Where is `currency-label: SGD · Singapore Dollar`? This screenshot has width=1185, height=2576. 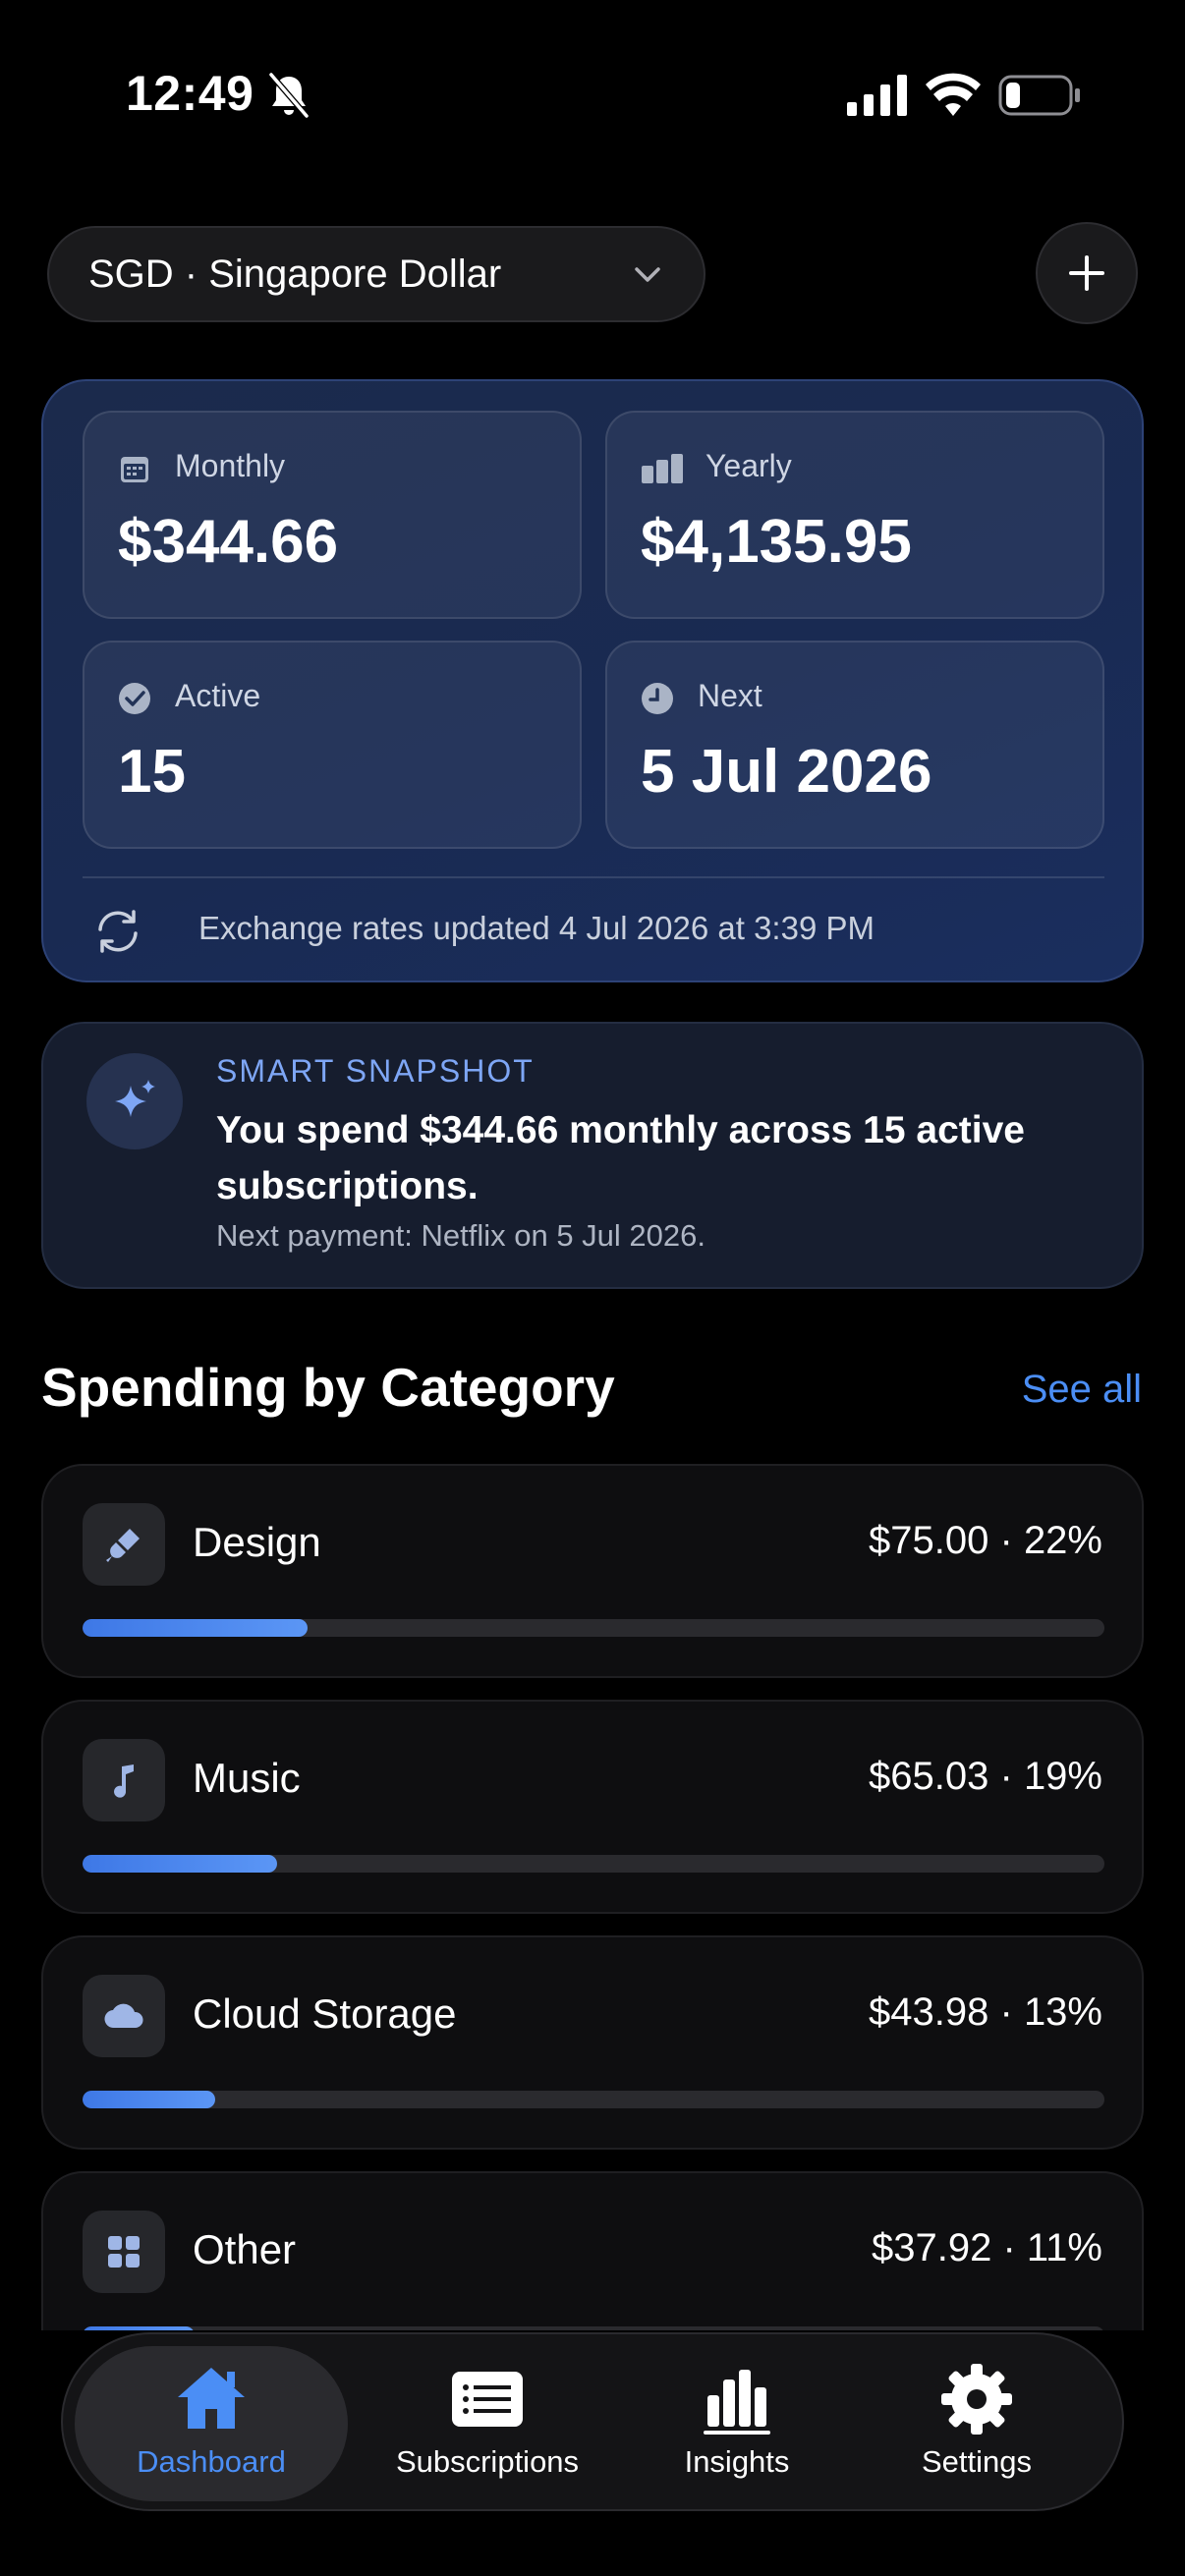 currency-label: SGD · Singapore Dollar is located at coordinates (295, 274).